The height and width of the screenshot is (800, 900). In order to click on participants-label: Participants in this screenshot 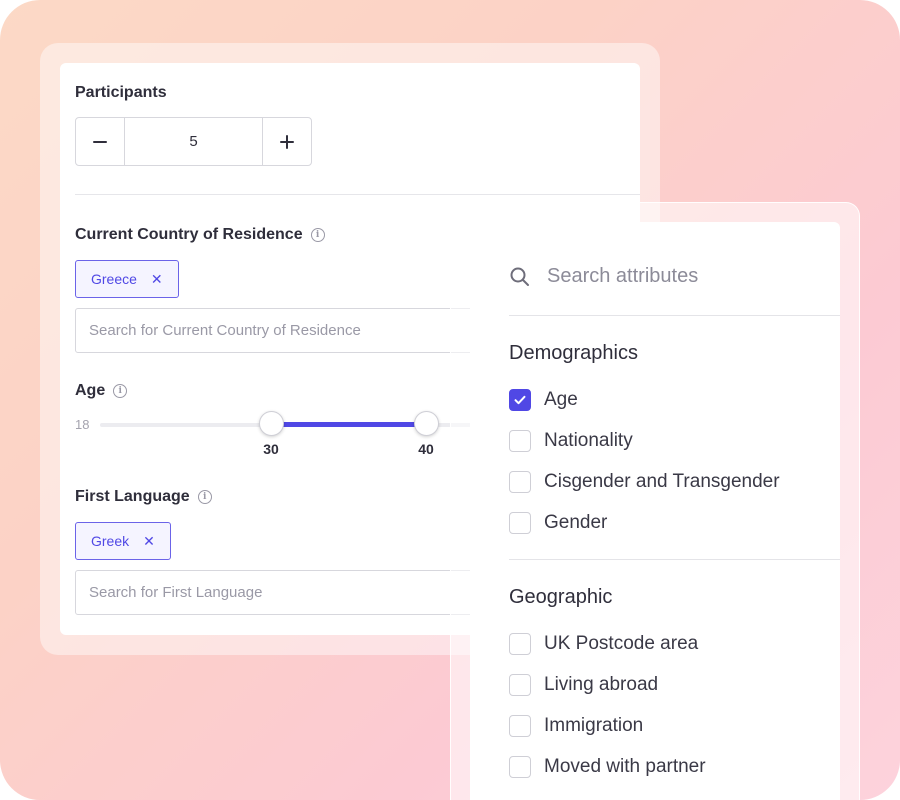, I will do `click(121, 92)`.